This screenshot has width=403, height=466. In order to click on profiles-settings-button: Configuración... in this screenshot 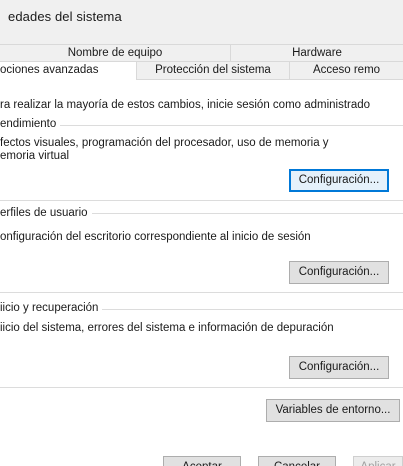, I will do `click(339, 272)`.